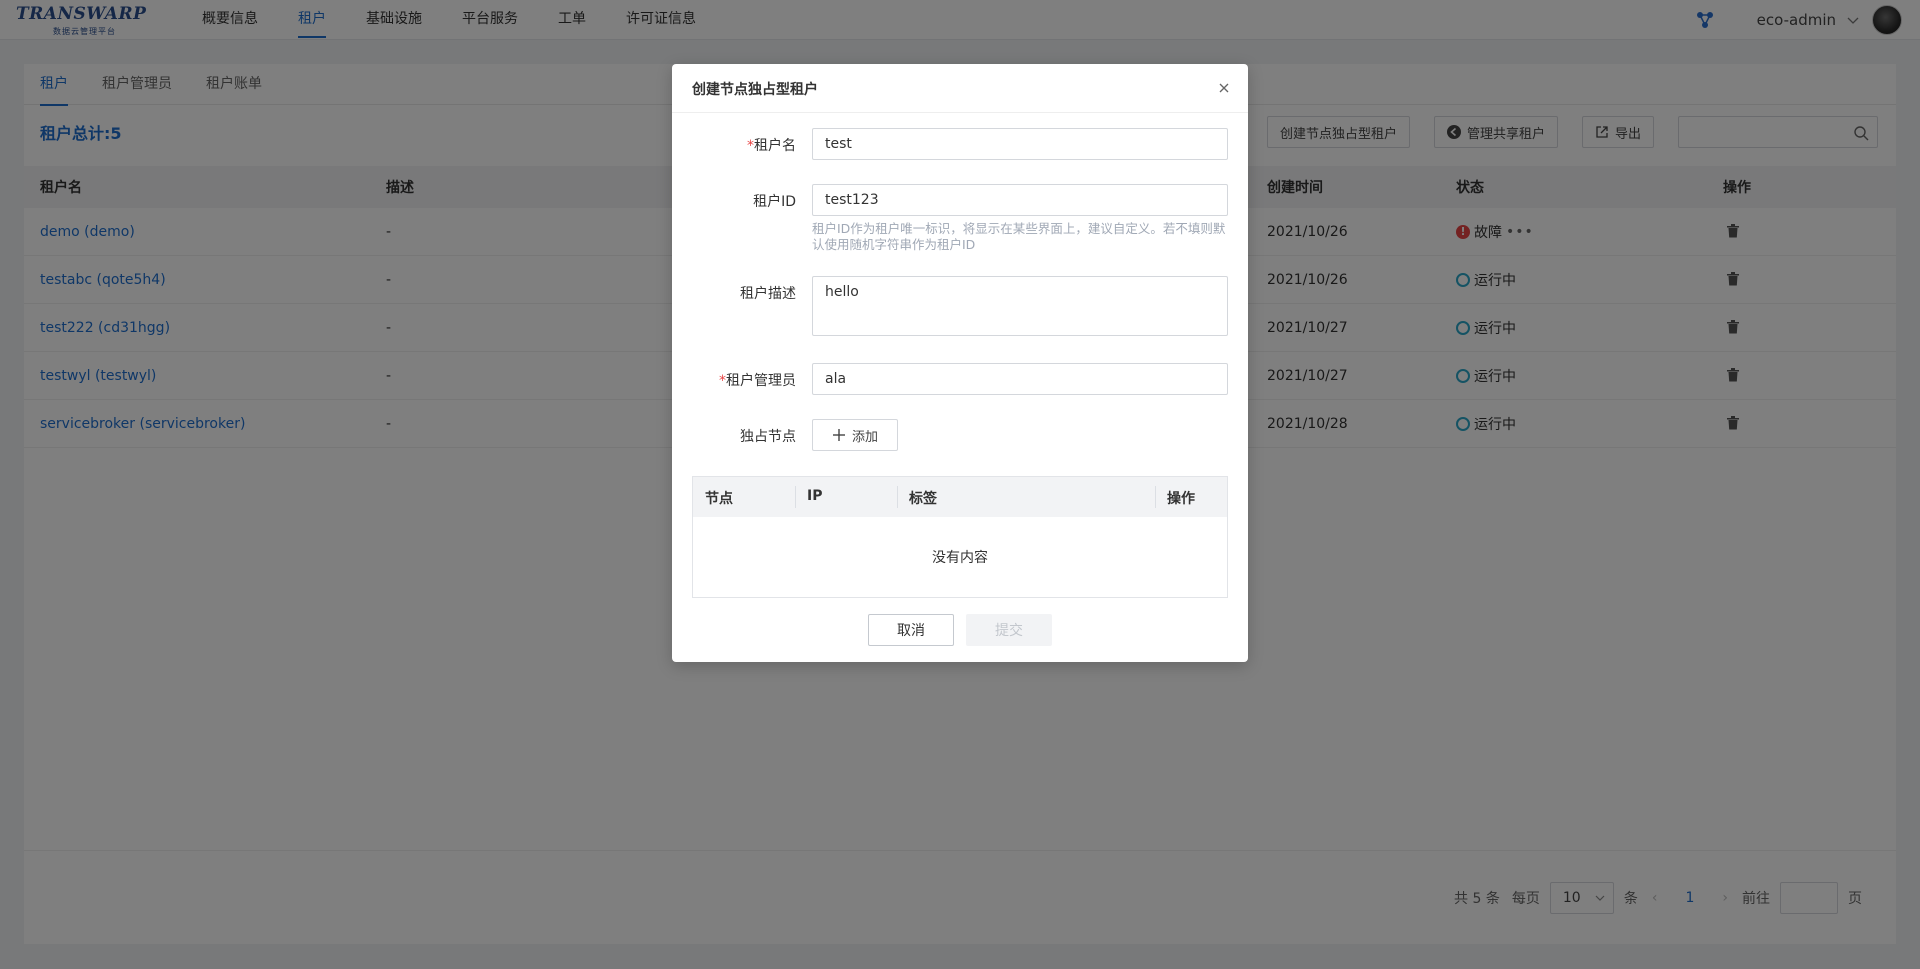 This screenshot has width=1920, height=969. I want to click on ip-column-header: IP, so click(815, 496).